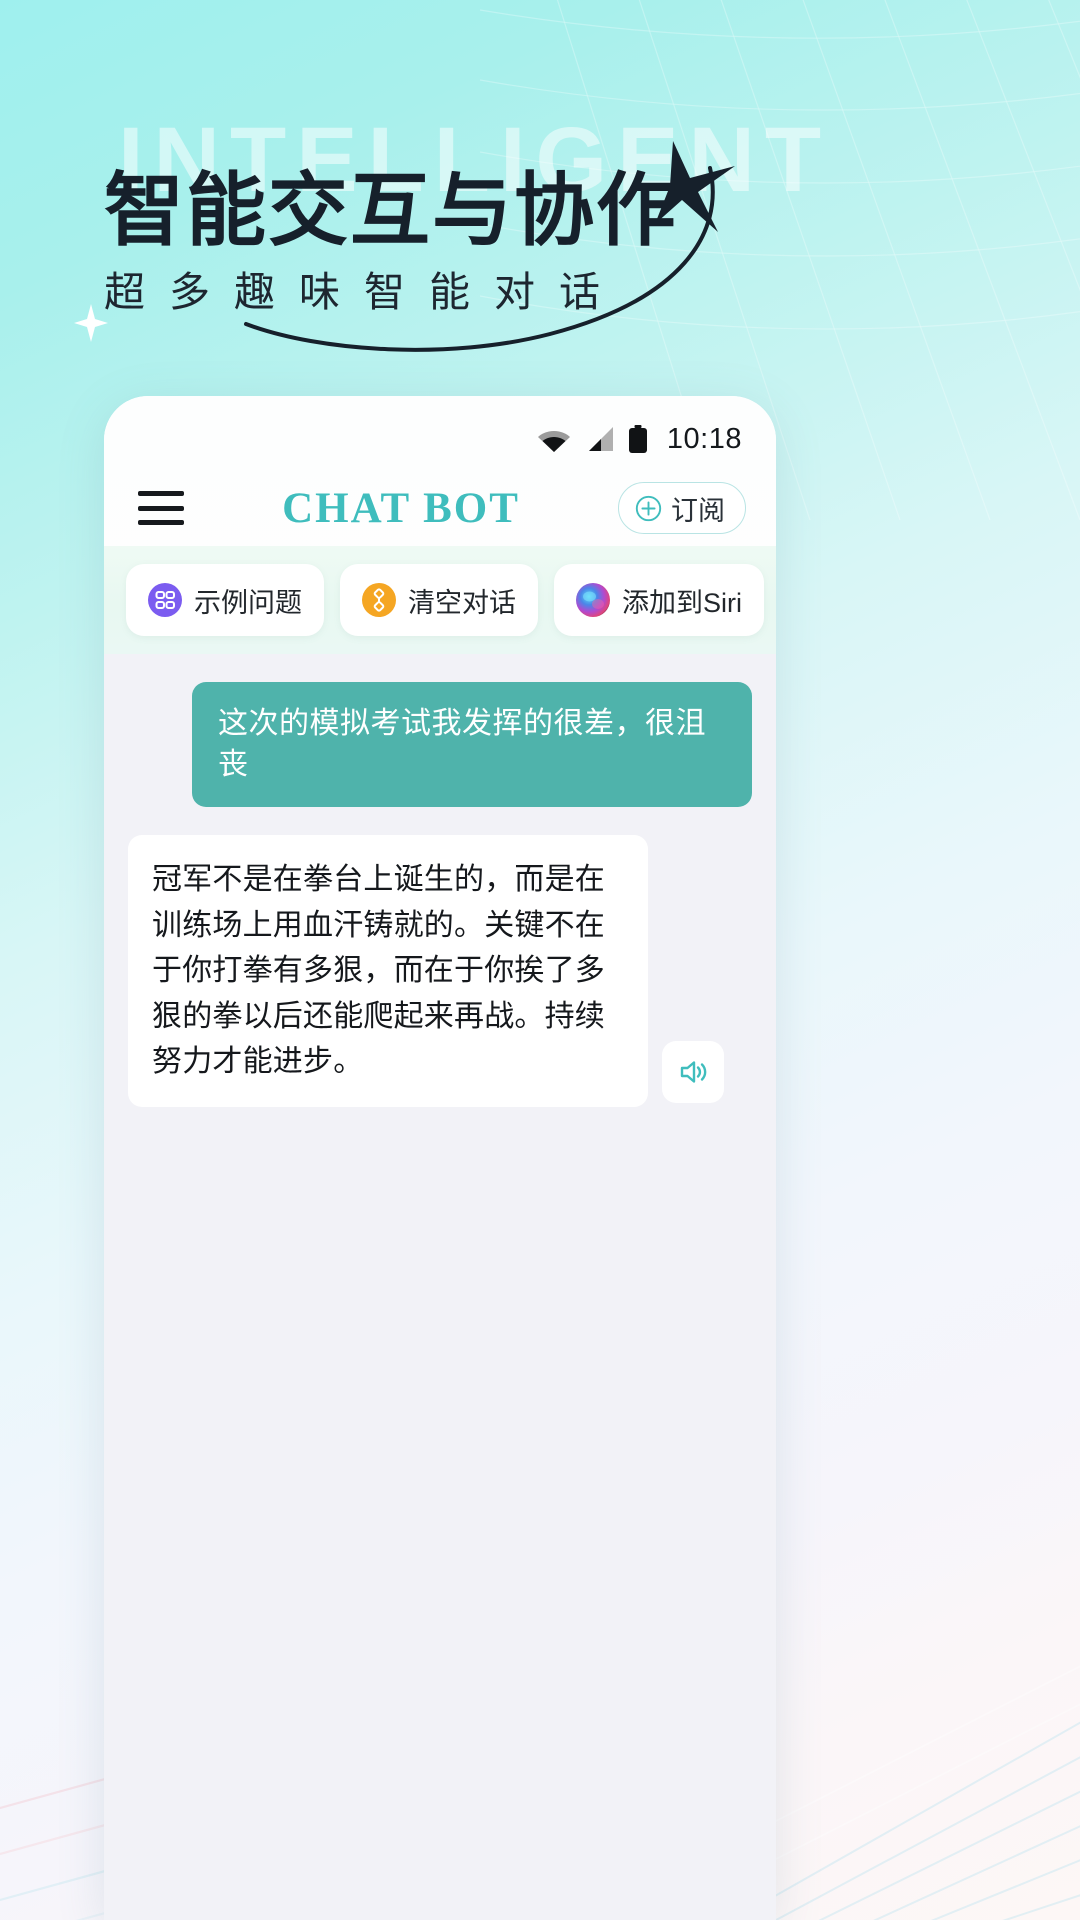  I want to click on page-subtitle: 超多趣味智能对话, so click(364, 292).